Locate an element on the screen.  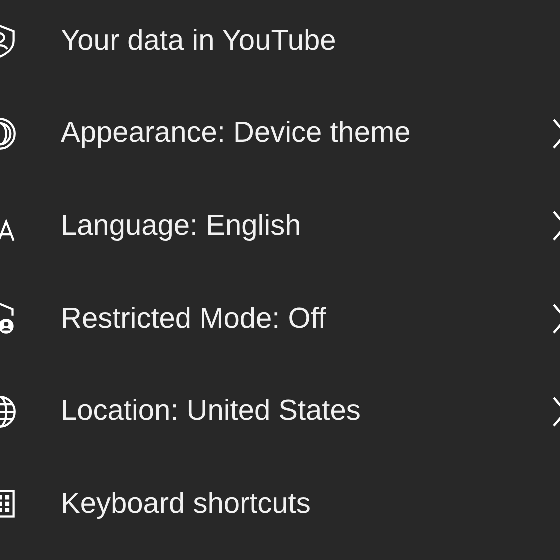
settings-label: Keyboard shortcuts is located at coordinates (186, 504).